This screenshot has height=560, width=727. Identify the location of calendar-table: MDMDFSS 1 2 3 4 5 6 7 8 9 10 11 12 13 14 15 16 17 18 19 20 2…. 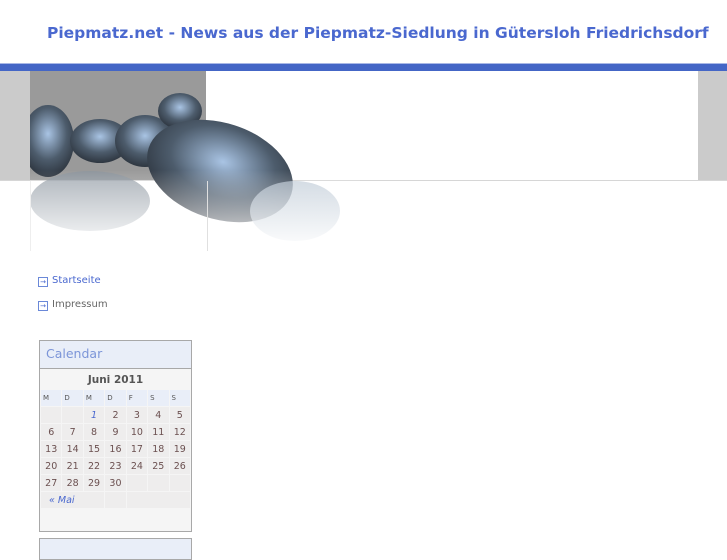
(115, 449).